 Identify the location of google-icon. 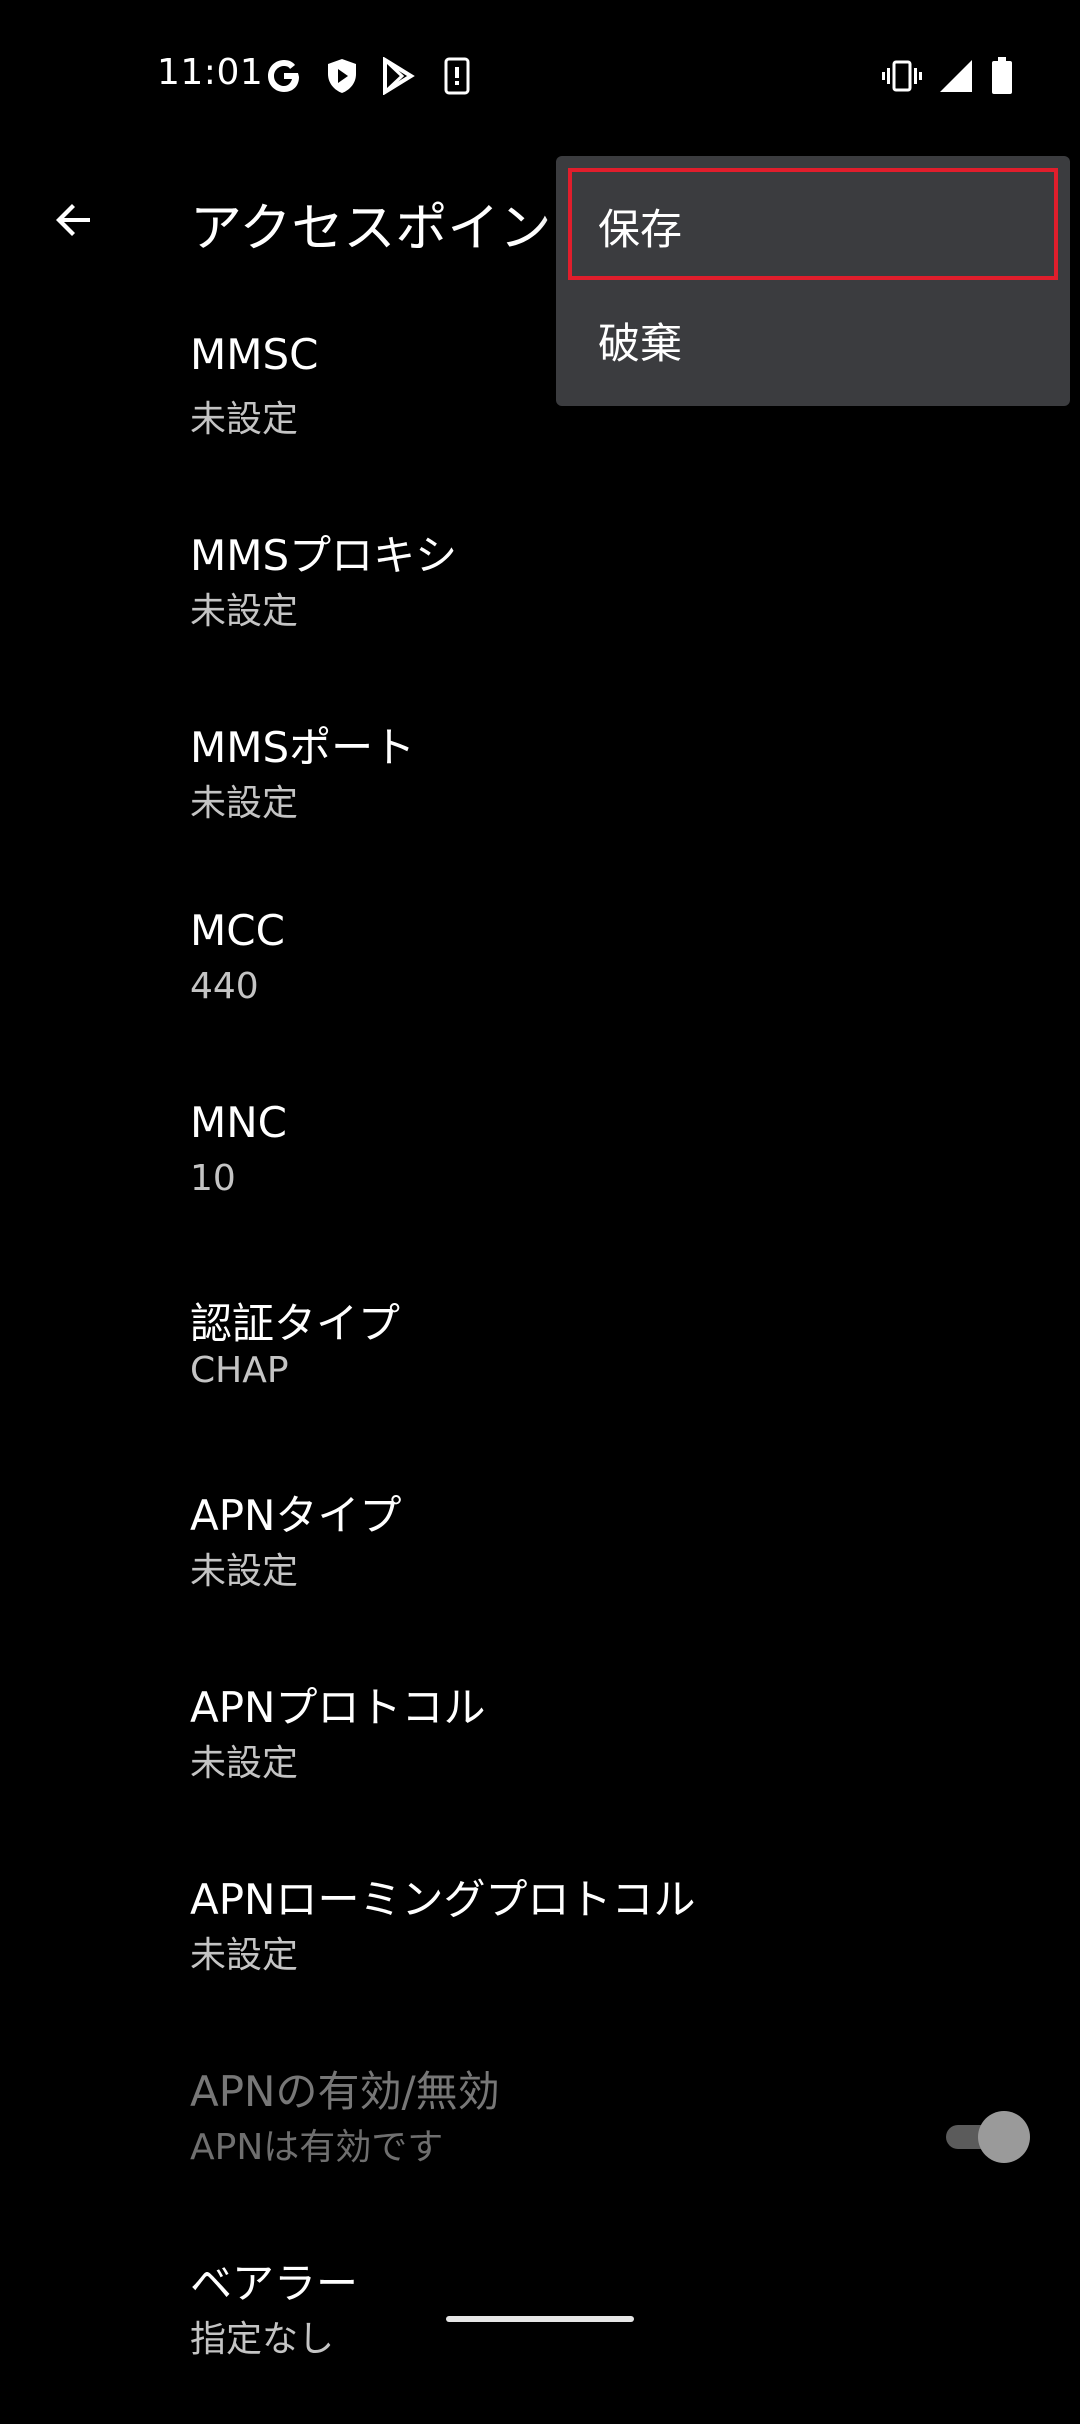
(284, 76).